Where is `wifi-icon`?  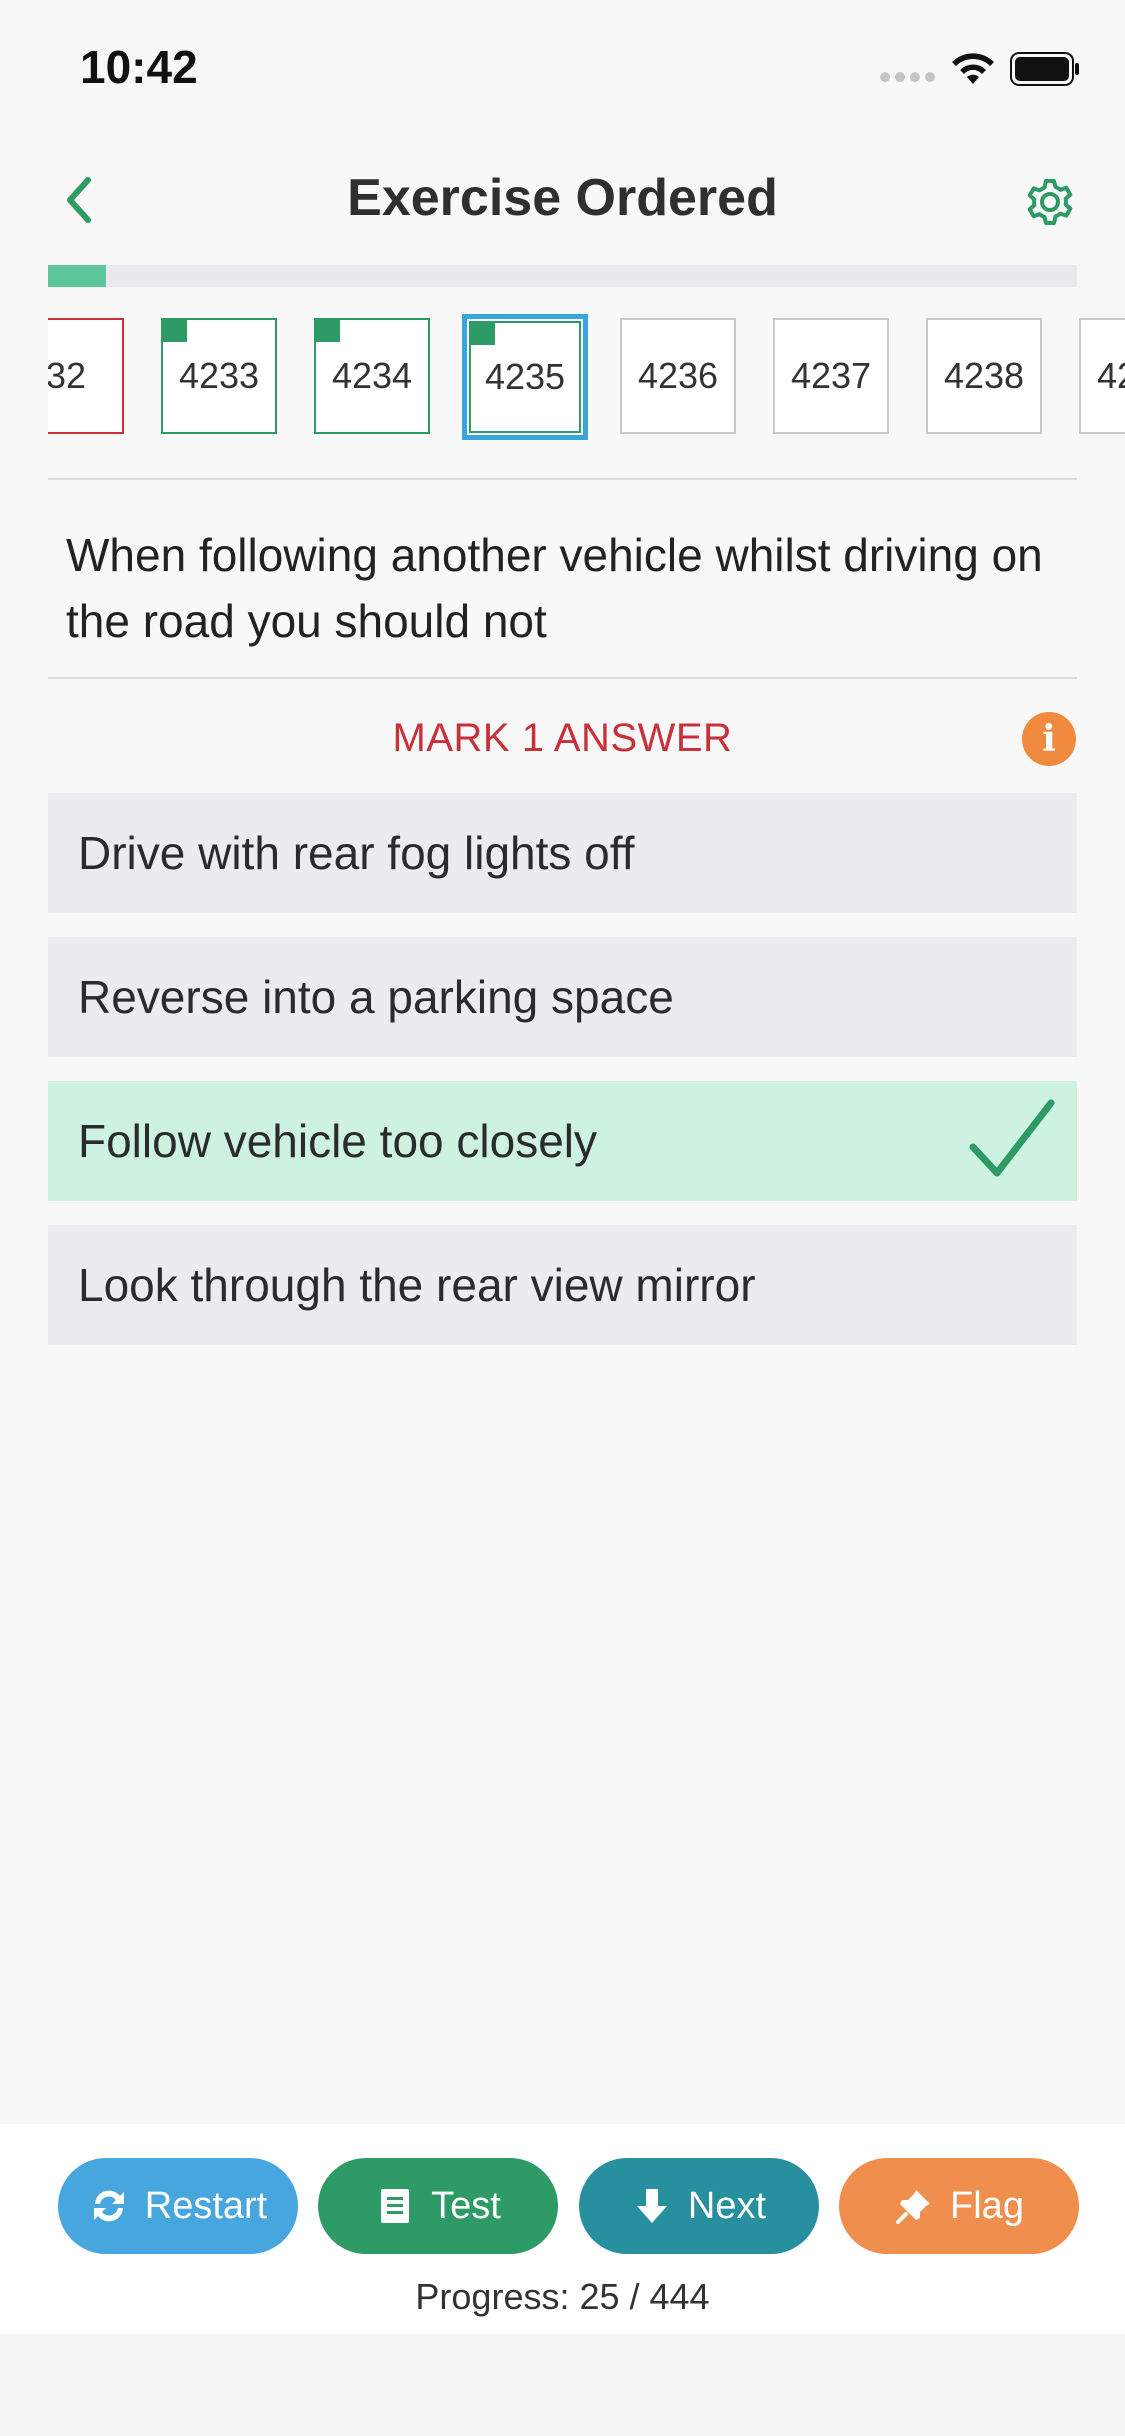
wifi-icon is located at coordinates (973, 68).